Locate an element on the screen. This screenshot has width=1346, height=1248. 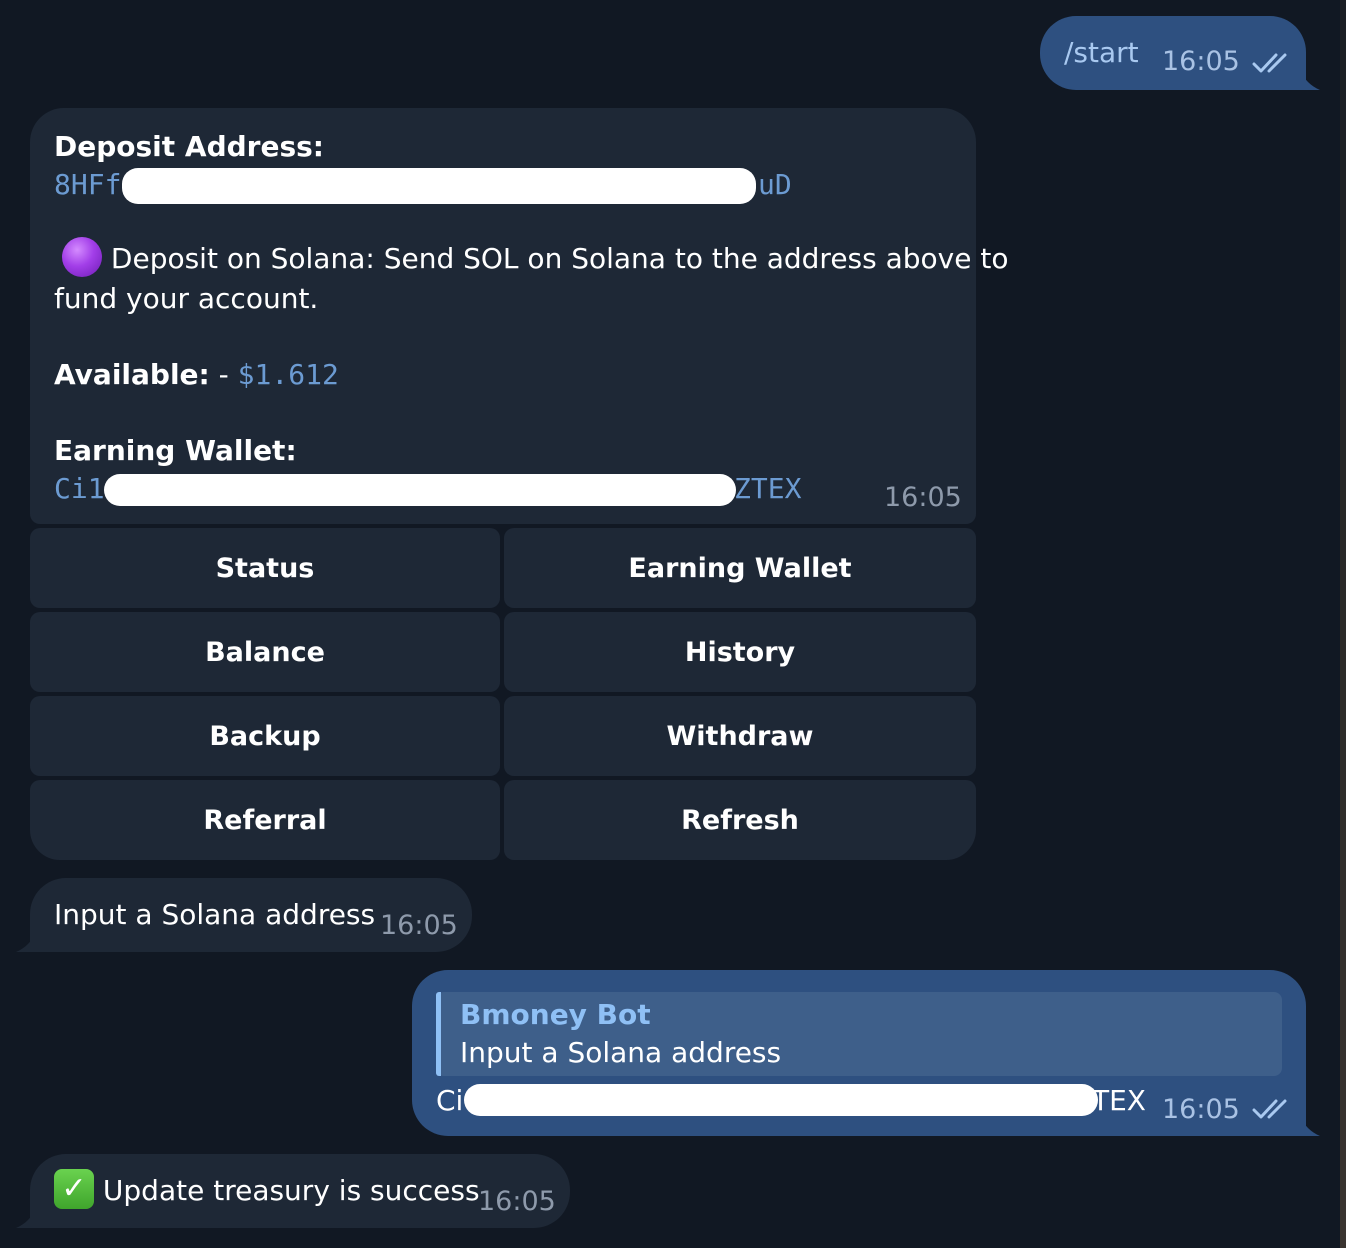
message-input-prompt: Input a Solana address 16:05 is located at coordinates (251, 915).